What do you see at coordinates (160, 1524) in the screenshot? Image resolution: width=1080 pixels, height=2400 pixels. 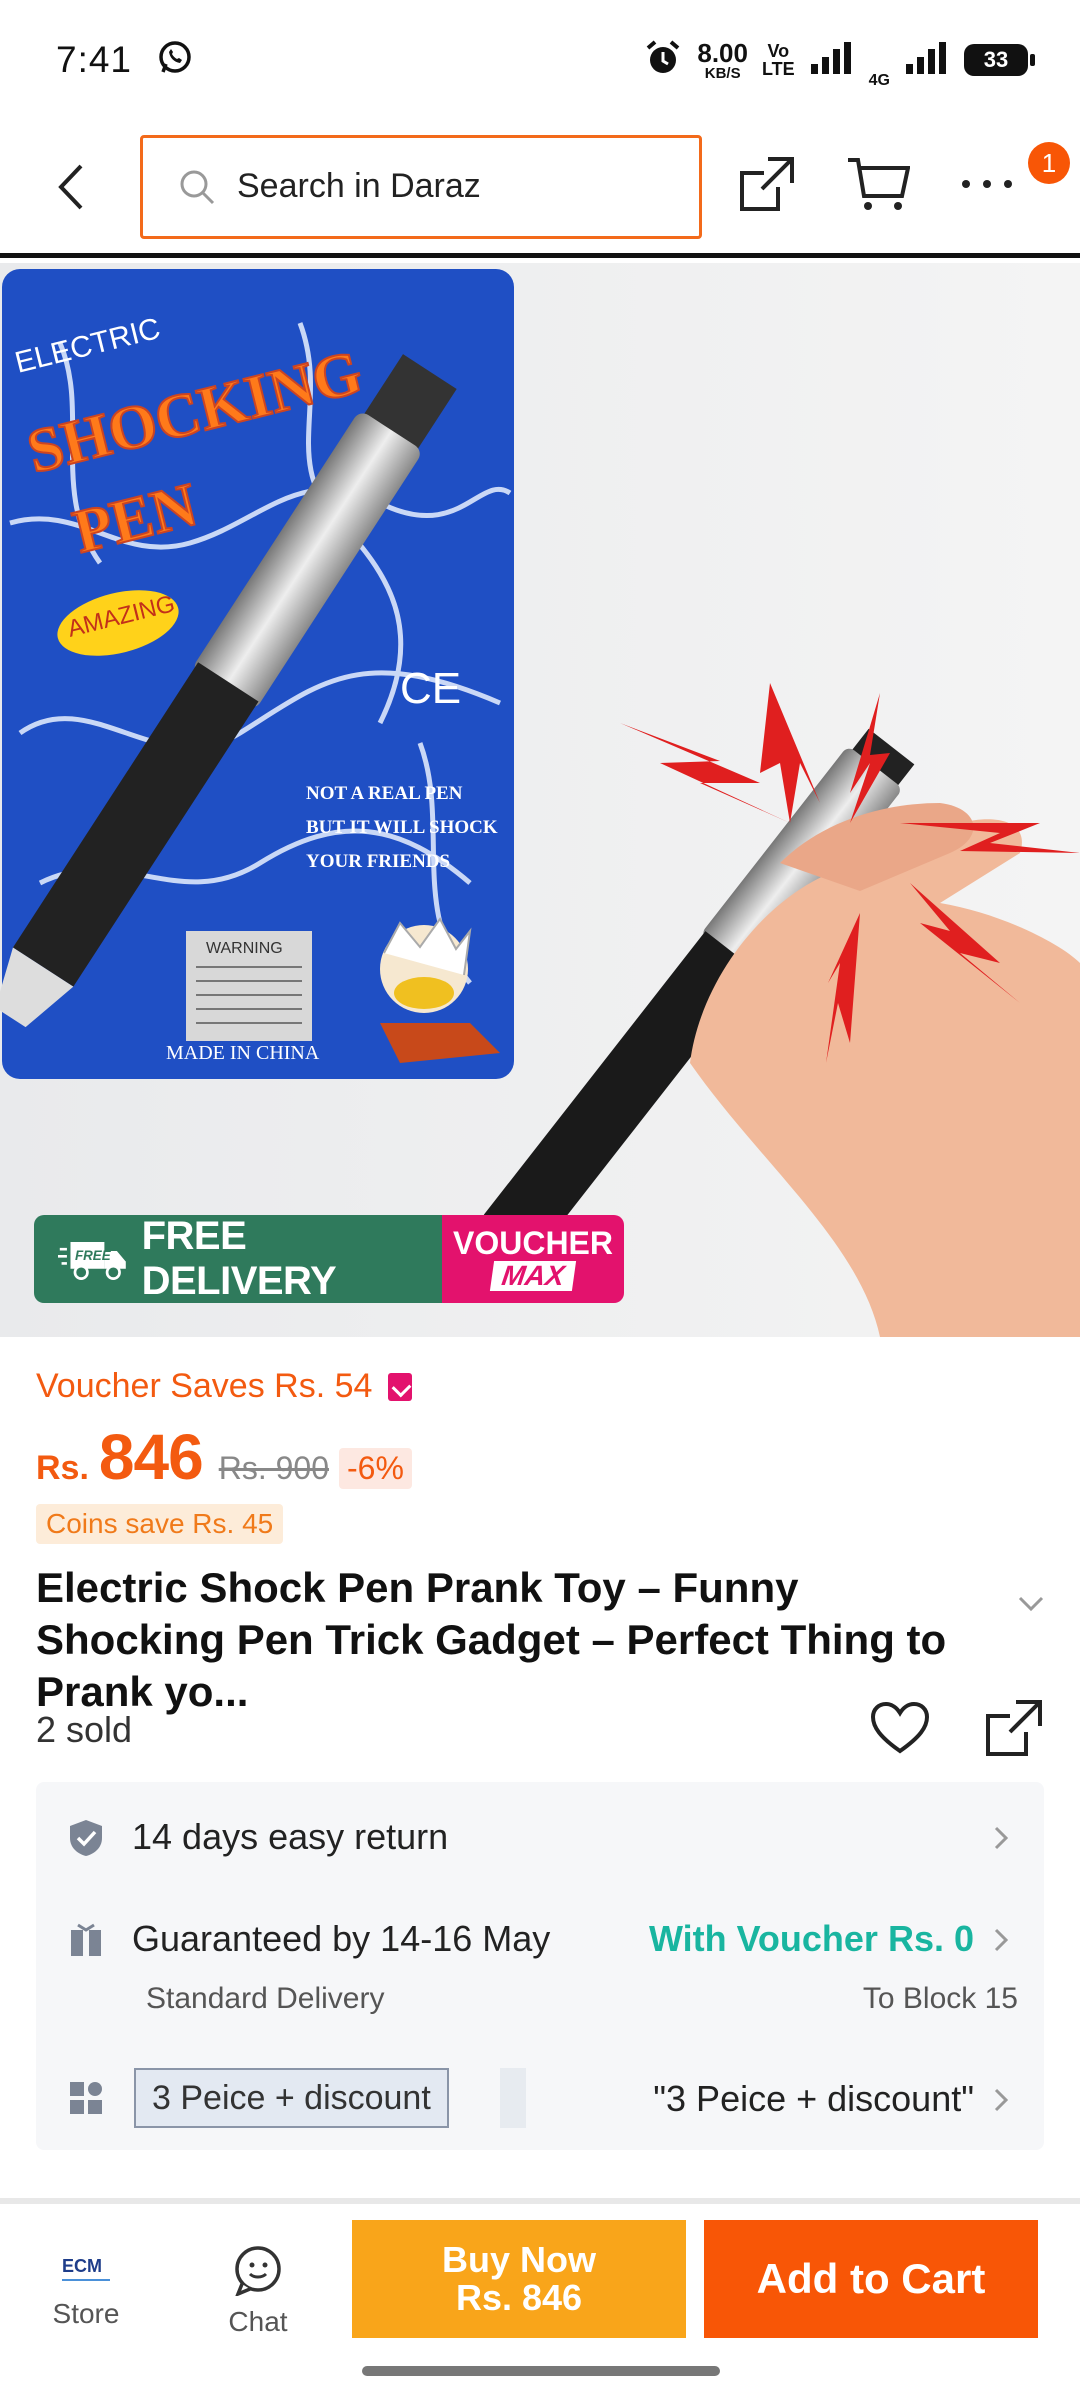 I see `coins-save-badge: Coins save Rs. 45` at bounding box center [160, 1524].